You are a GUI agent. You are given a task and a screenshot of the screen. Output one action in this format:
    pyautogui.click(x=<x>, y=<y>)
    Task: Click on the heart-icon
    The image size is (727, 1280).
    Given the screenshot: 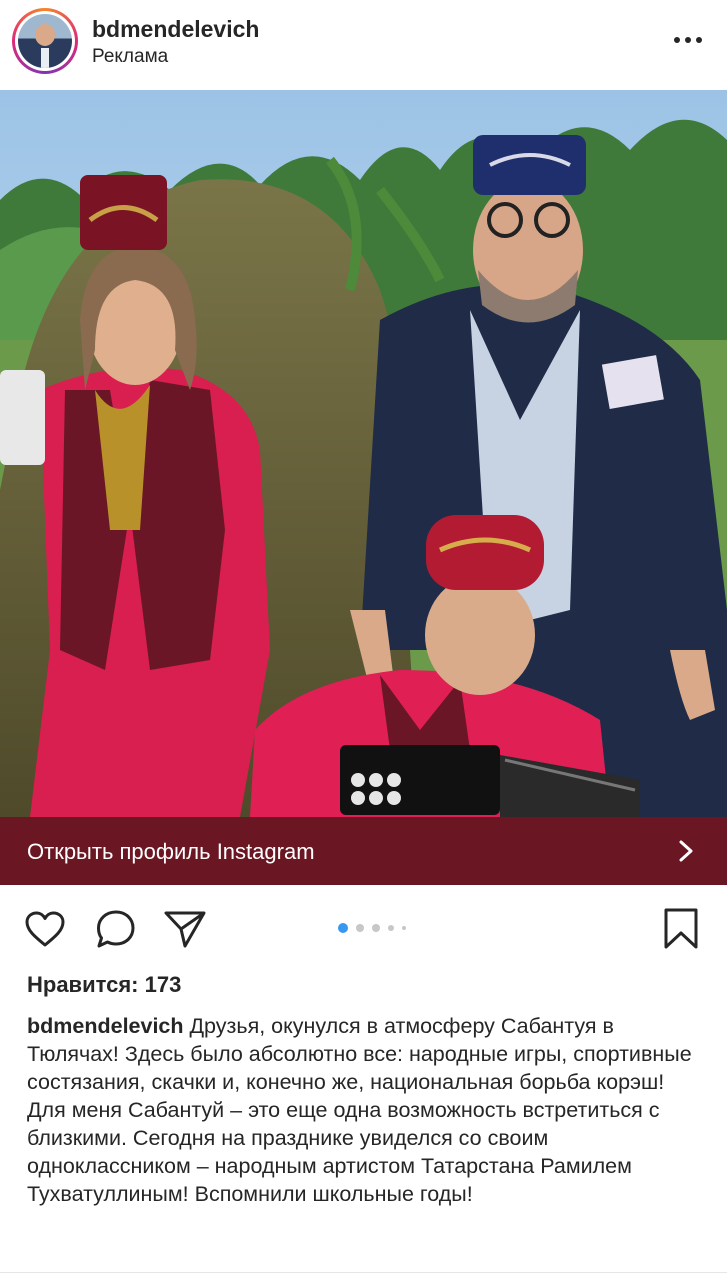 What is the action you would take?
    pyautogui.click(x=45, y=929)
    